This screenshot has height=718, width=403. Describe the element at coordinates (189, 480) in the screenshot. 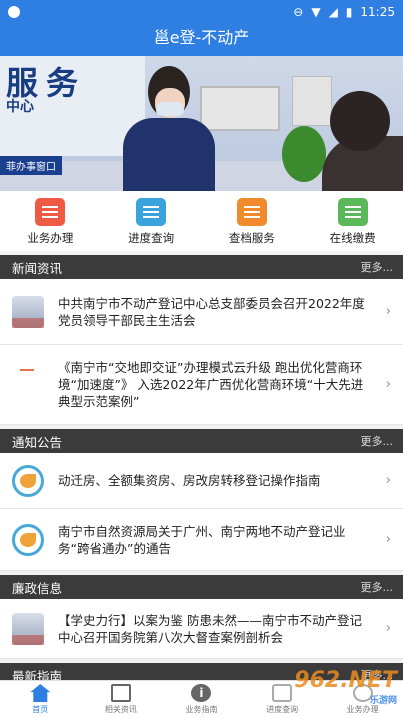

I see `list-item-title: 动迁房、全额集资房、房改房转移登记操作指南` at that location.